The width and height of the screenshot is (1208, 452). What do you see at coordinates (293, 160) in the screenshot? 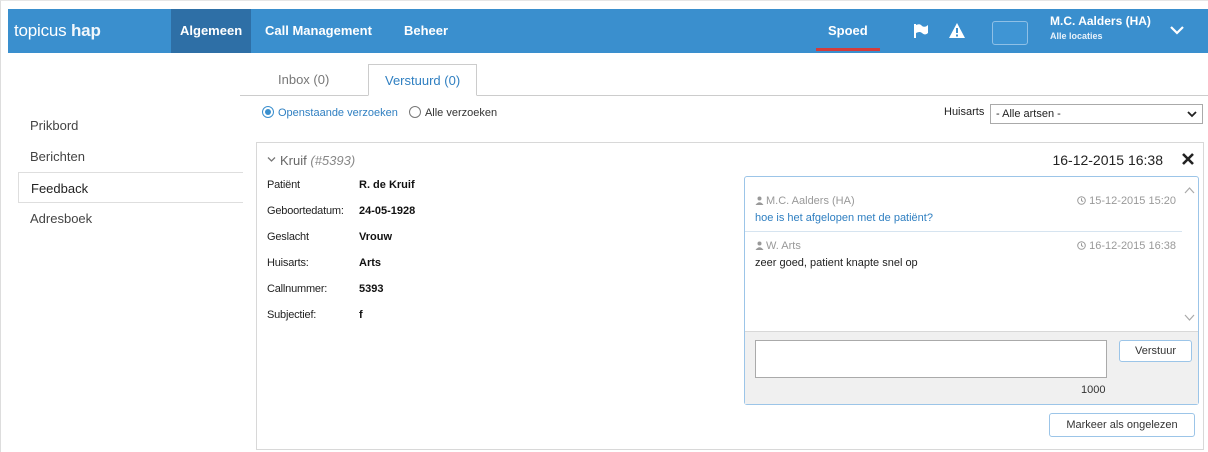
I see `card-patient-name: Kruif` at bounding box center [293, 160].